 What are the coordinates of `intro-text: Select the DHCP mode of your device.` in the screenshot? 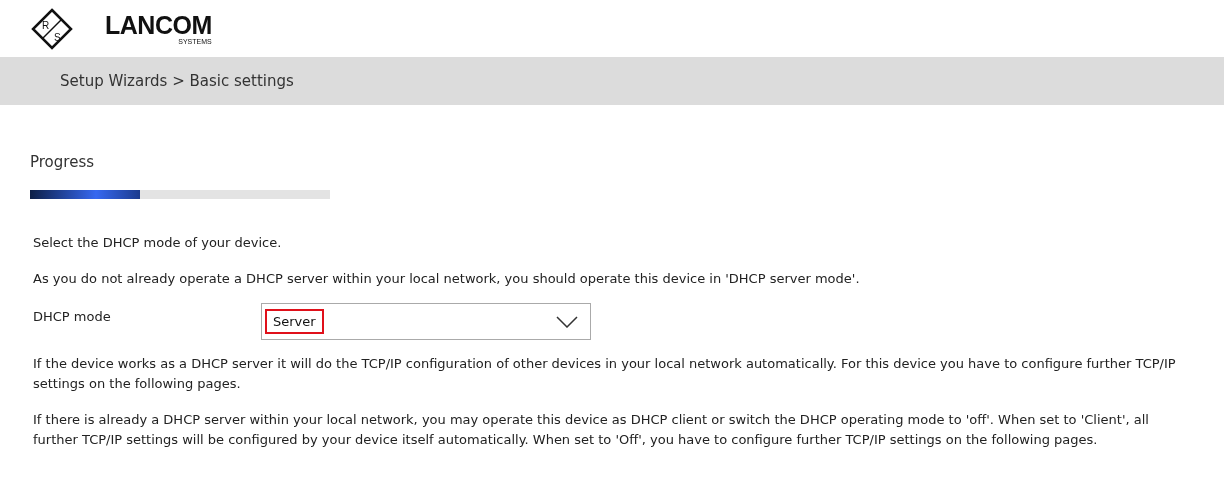 It's located at (158, 243).